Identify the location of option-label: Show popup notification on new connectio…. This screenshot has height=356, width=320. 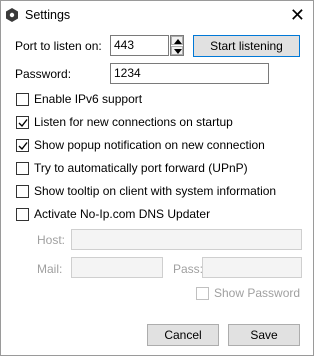
(149, 145).